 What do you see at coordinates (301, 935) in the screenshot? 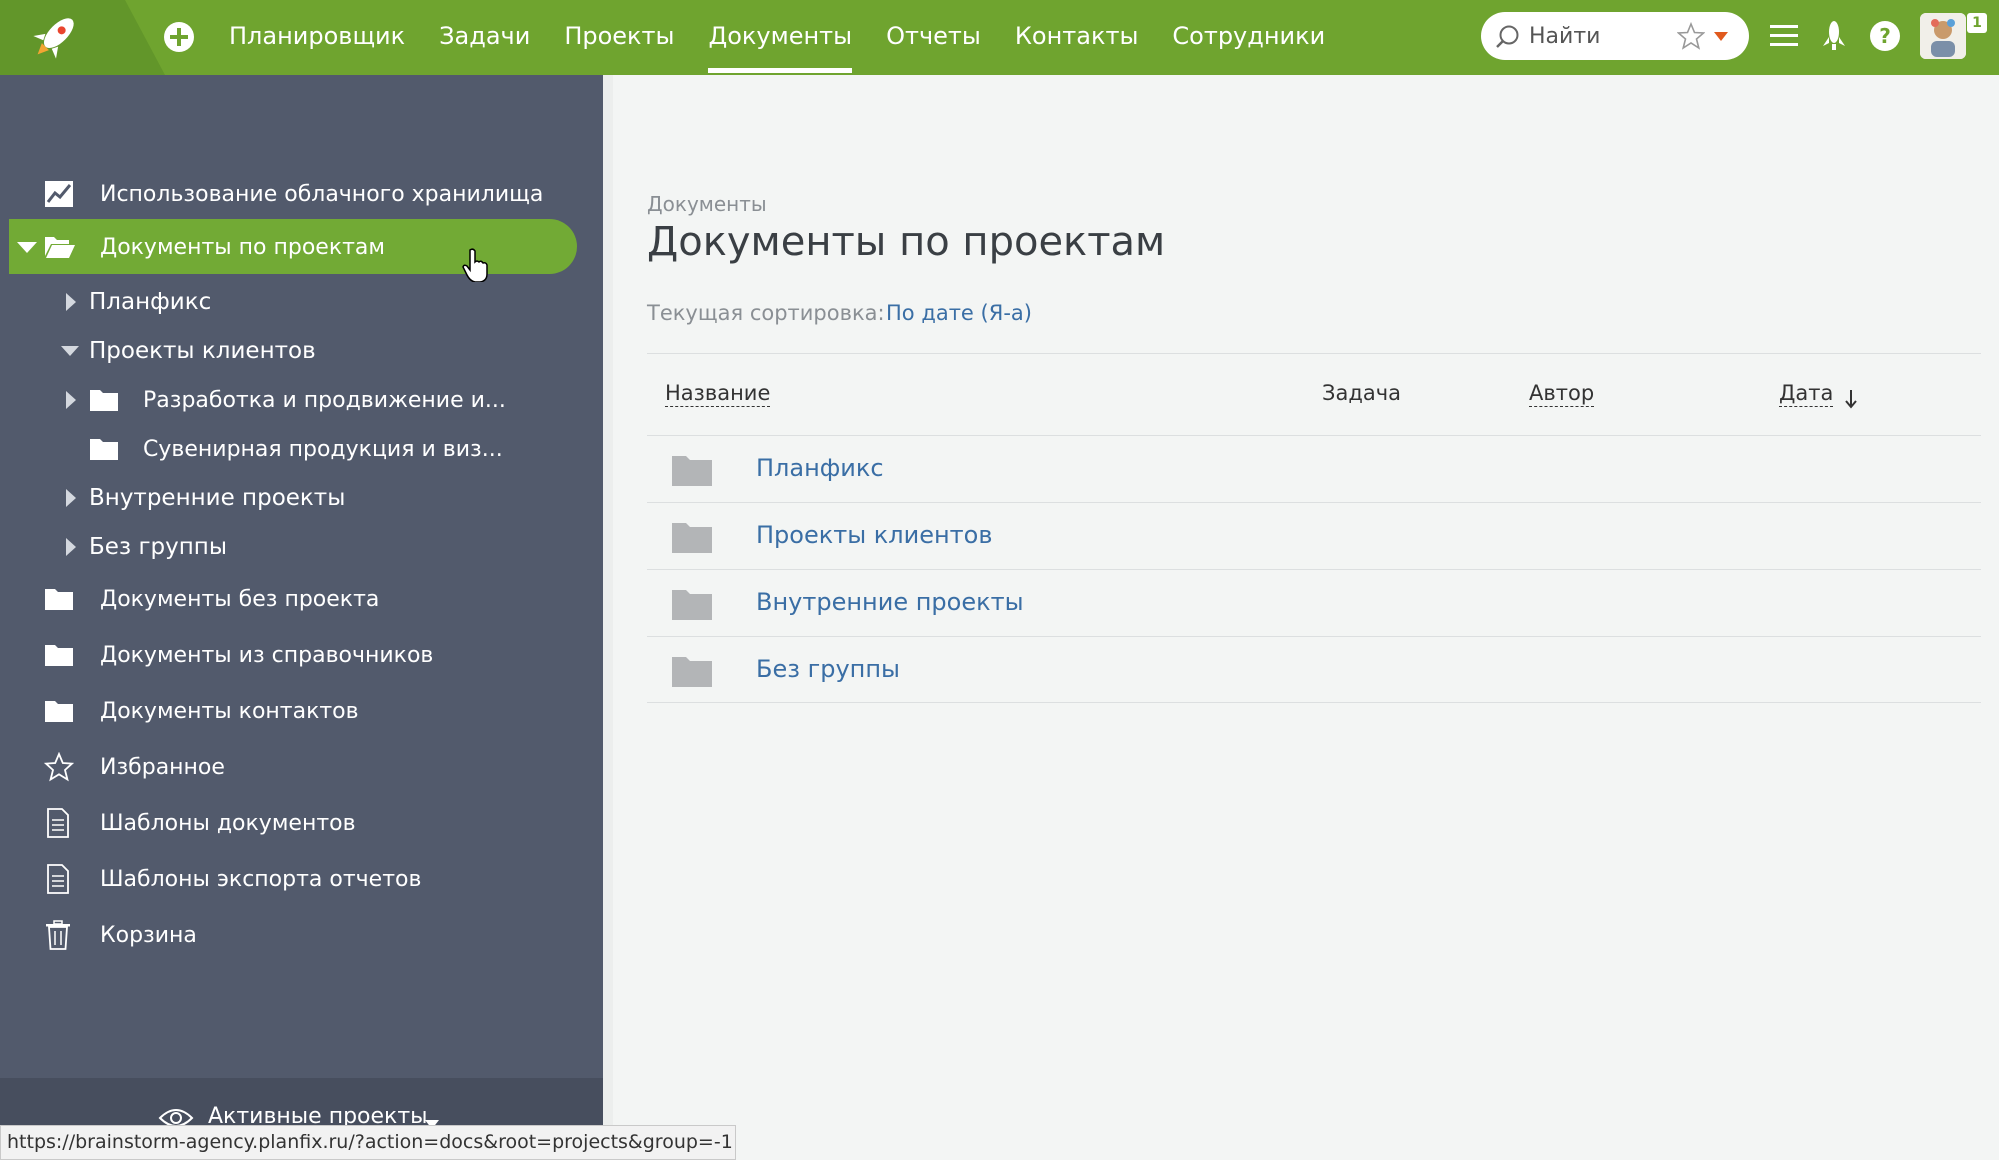
I see `sidebar-item-trash: Корзина` at bounding box center [301, 935].